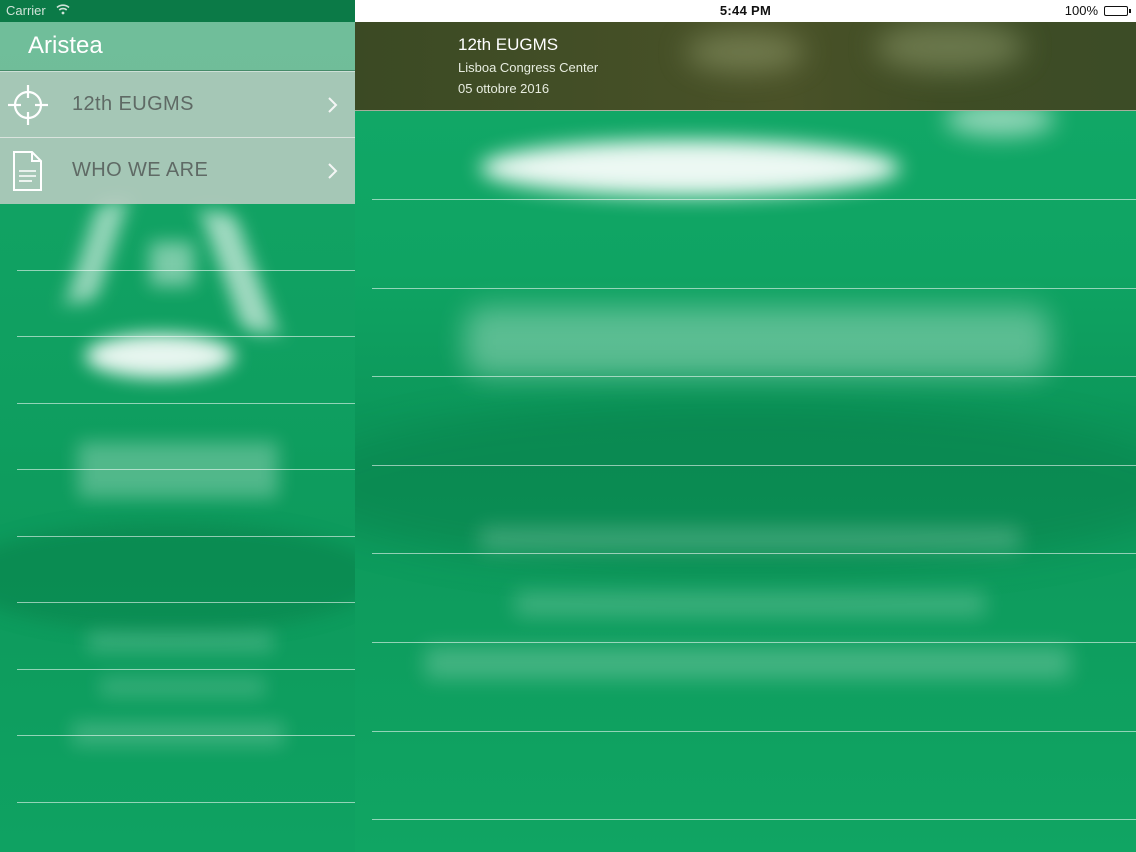 The image size is (1136, 852). I want to click on battery-percentage: 100%, so click(1081, 10).